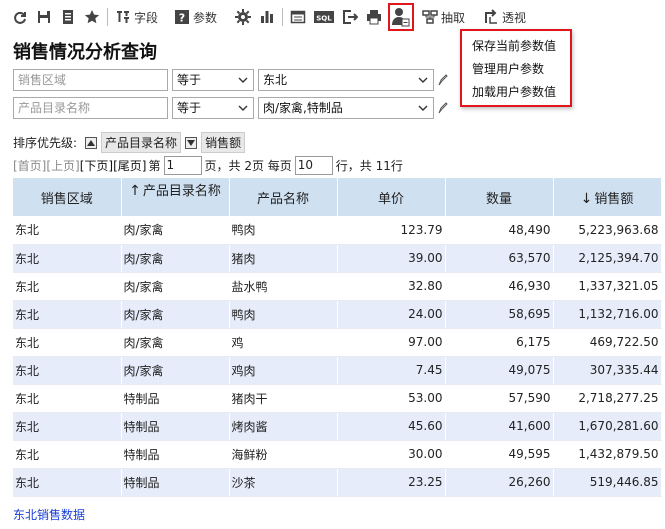 Image resolution: width=665 pixels, height=529 pixels. I want to click on pager-first: [首页], so click(29, 165).